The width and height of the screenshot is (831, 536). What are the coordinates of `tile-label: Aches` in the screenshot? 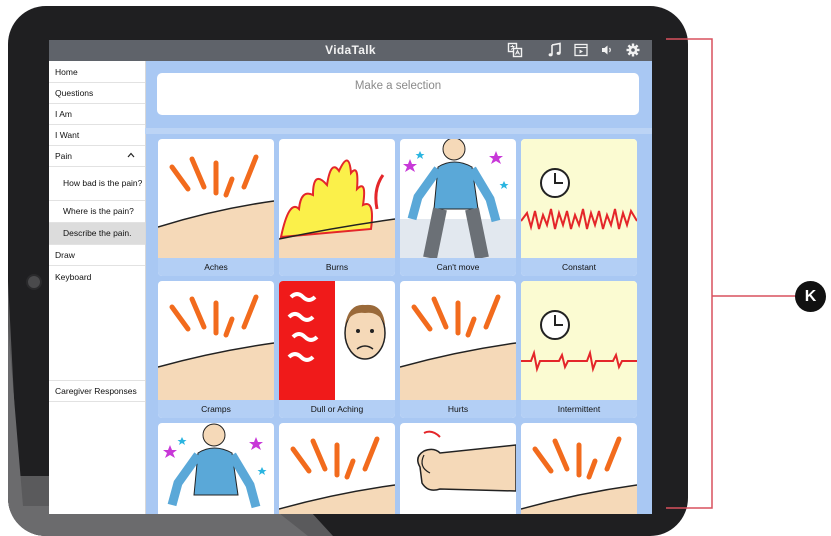 It's located at (216, 267).